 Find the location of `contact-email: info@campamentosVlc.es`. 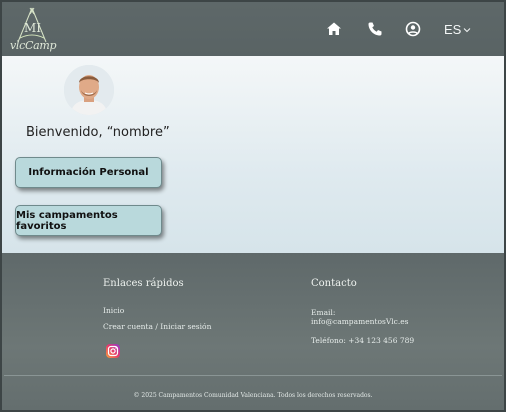

contact-email: info@campamentosVlc.es is located at coordinates (360, 321).